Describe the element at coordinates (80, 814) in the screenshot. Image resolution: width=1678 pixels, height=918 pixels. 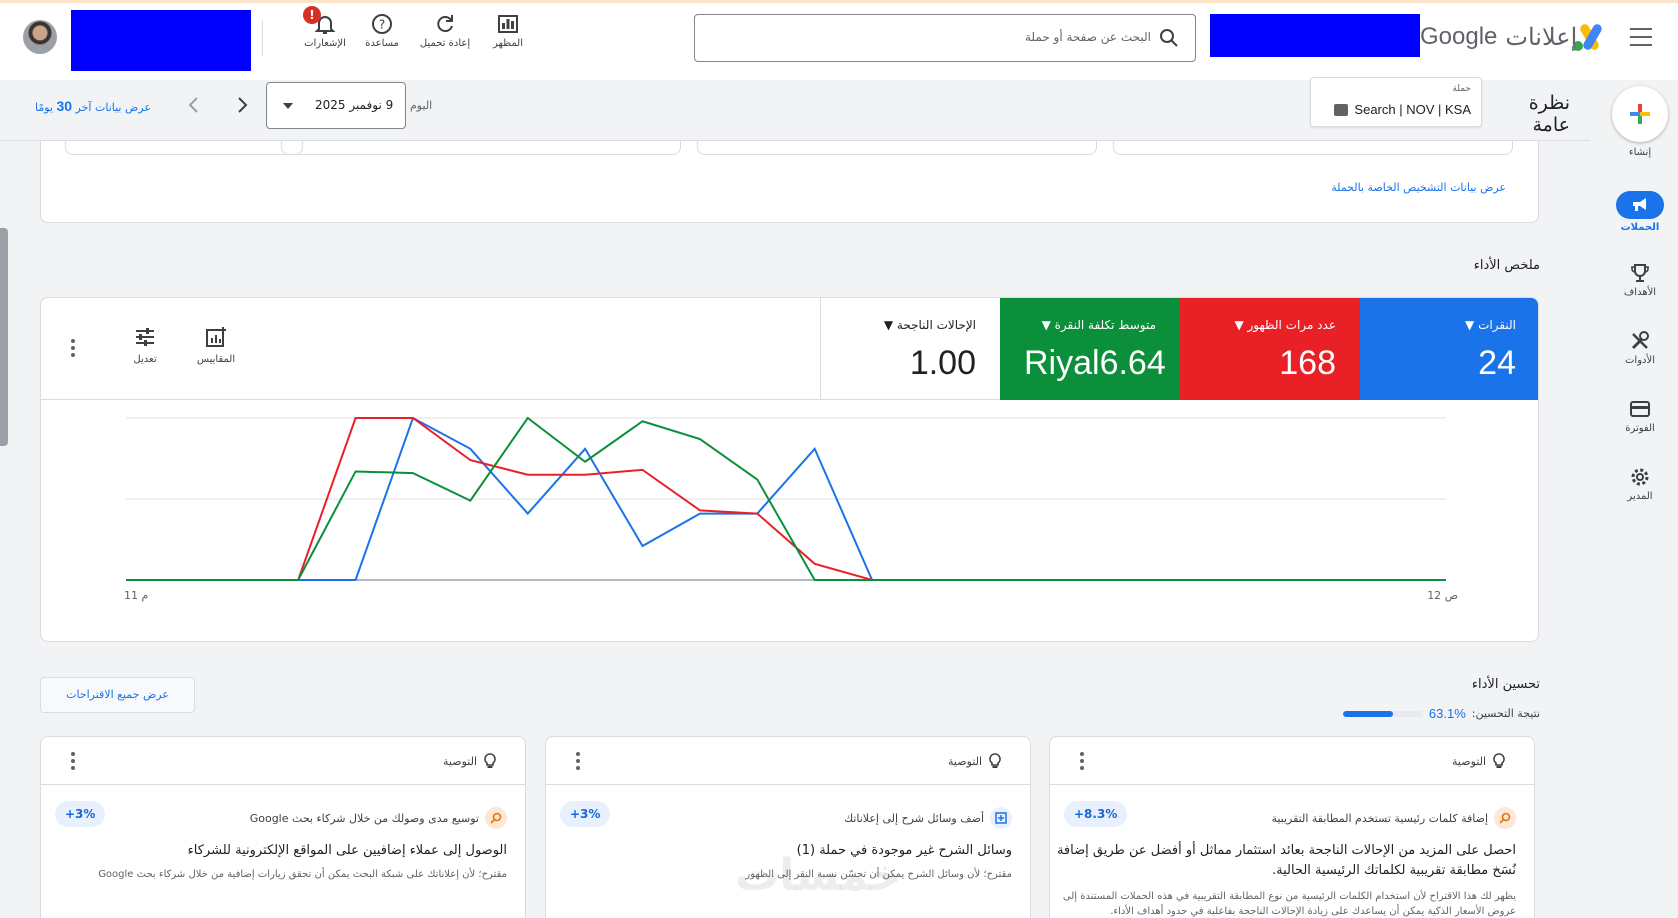
I see `rec-uplift-badge: +3%` at that location.